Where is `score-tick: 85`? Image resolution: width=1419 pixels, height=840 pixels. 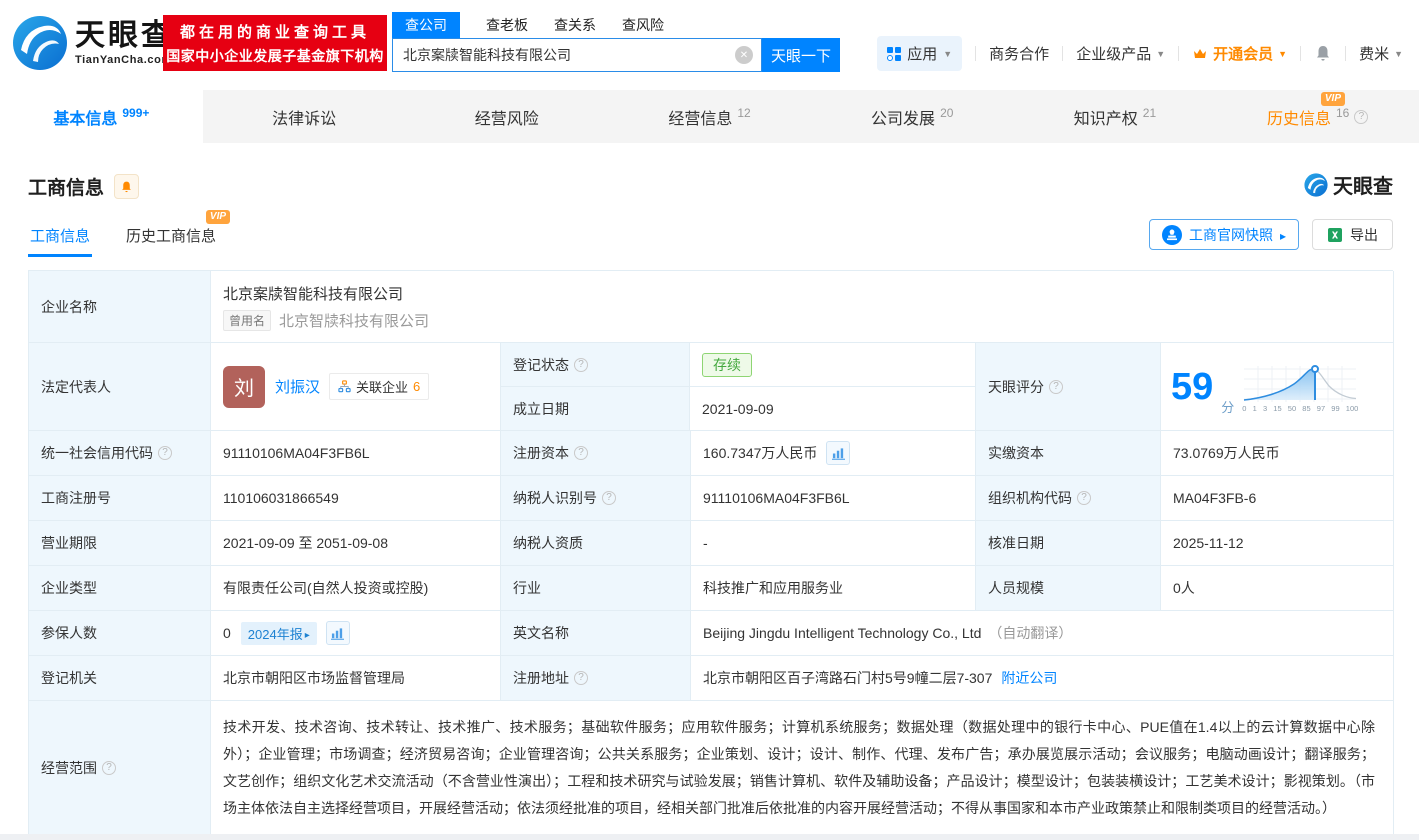 score-tick: 85 is located at coordinates (1306, 408).